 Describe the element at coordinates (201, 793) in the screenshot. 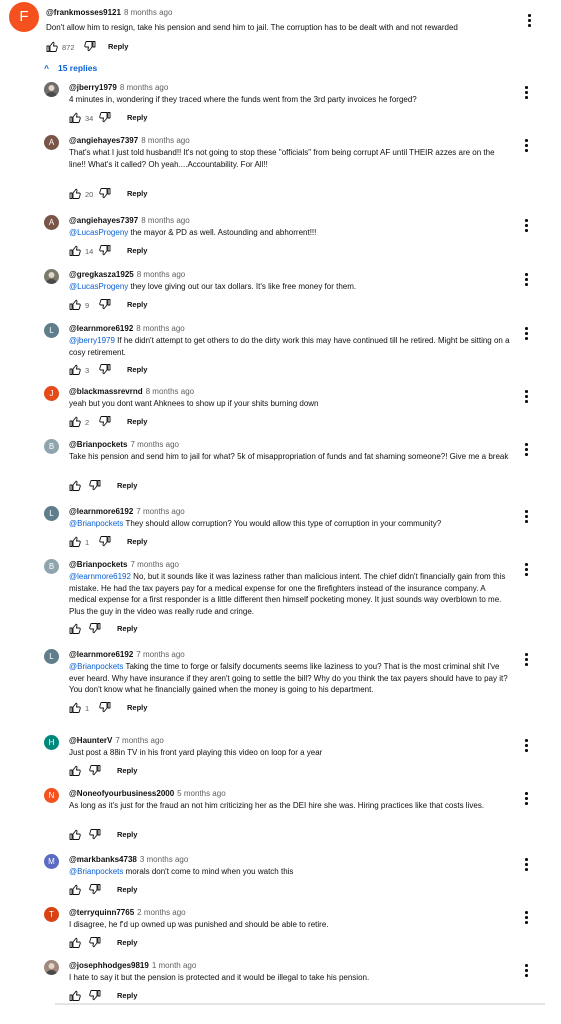

I see `comment-time: 5 months ago` at that location.